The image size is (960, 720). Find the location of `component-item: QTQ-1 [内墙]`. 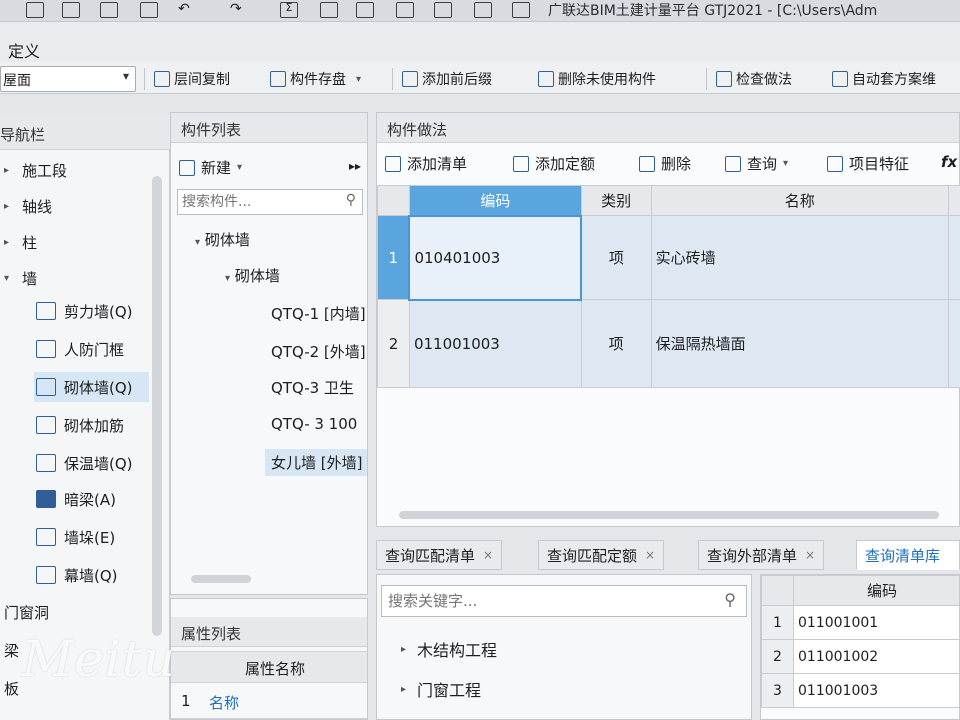

component-item: QTQ-1 [内墙] is located at coordinates (319, 313).